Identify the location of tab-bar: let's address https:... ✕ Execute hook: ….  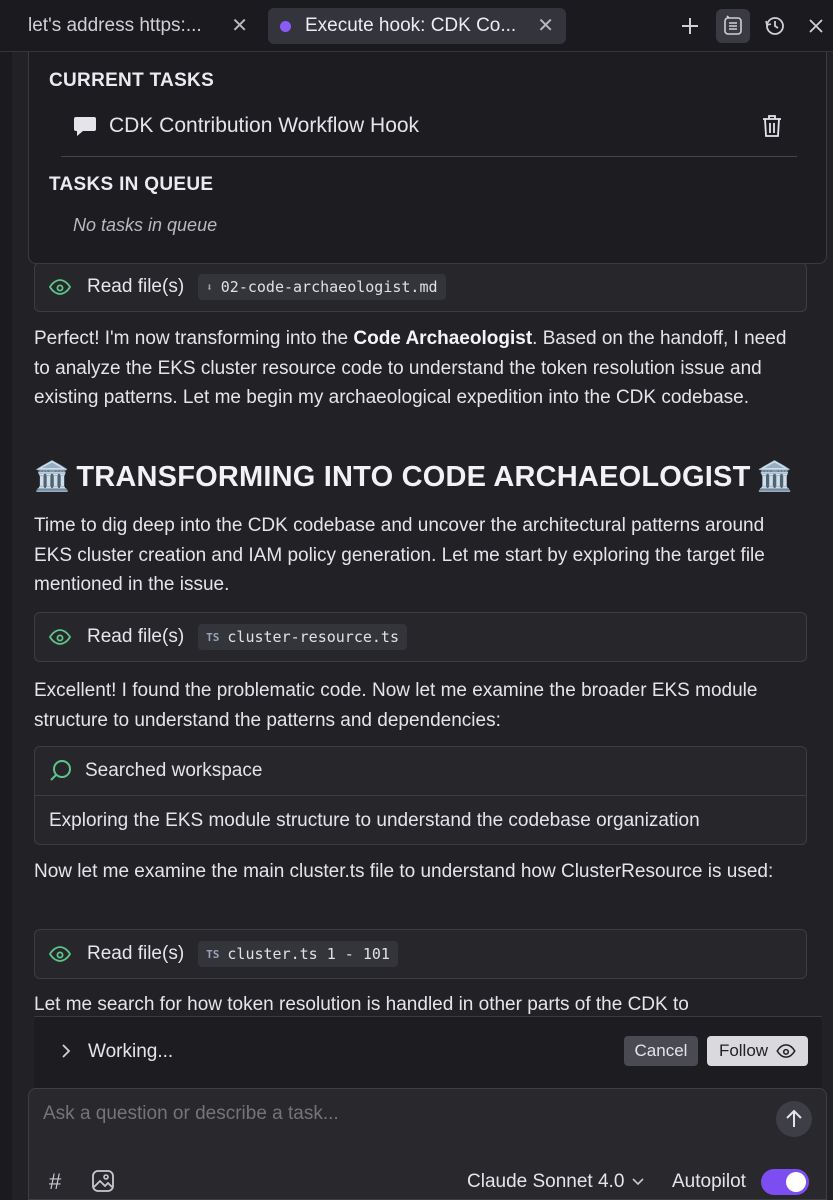
(416, 26).